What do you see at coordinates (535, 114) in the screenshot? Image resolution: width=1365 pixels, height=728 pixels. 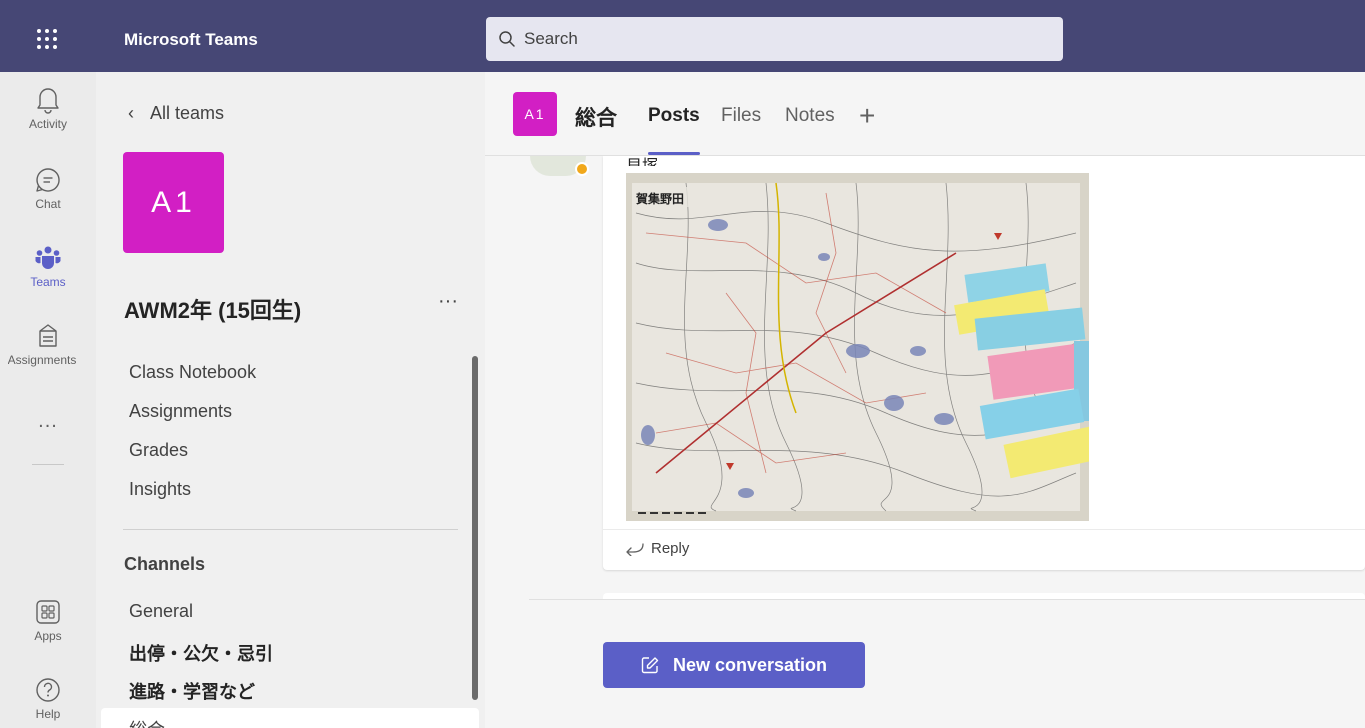 I see `channel-team-avatar: A1` at bounding box center [535, 114].